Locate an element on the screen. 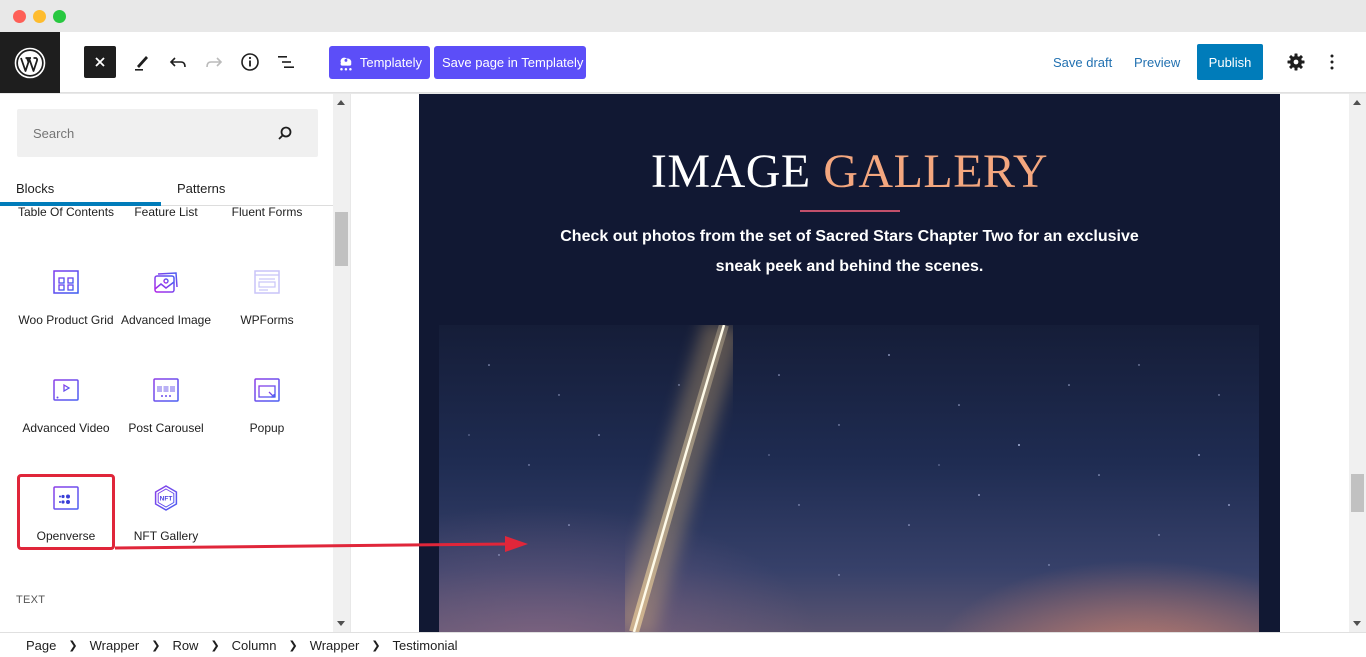 Image resolution: width=1366 pixels, height=657 pixels. breadcrumb-item-wrapper-inner: Wrapper is located at coordinates (335, 645).